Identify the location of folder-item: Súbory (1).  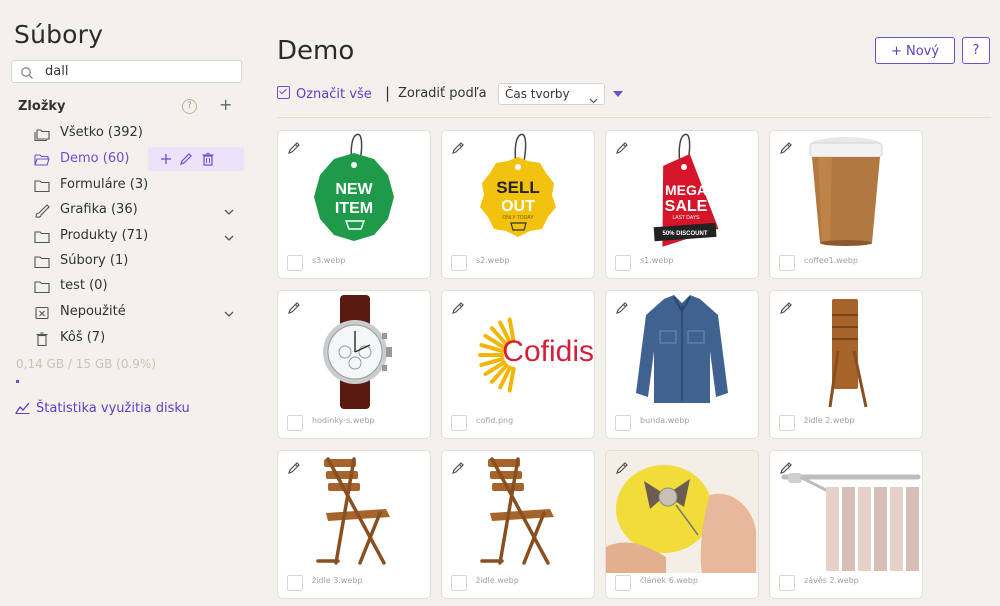
(139, 261).